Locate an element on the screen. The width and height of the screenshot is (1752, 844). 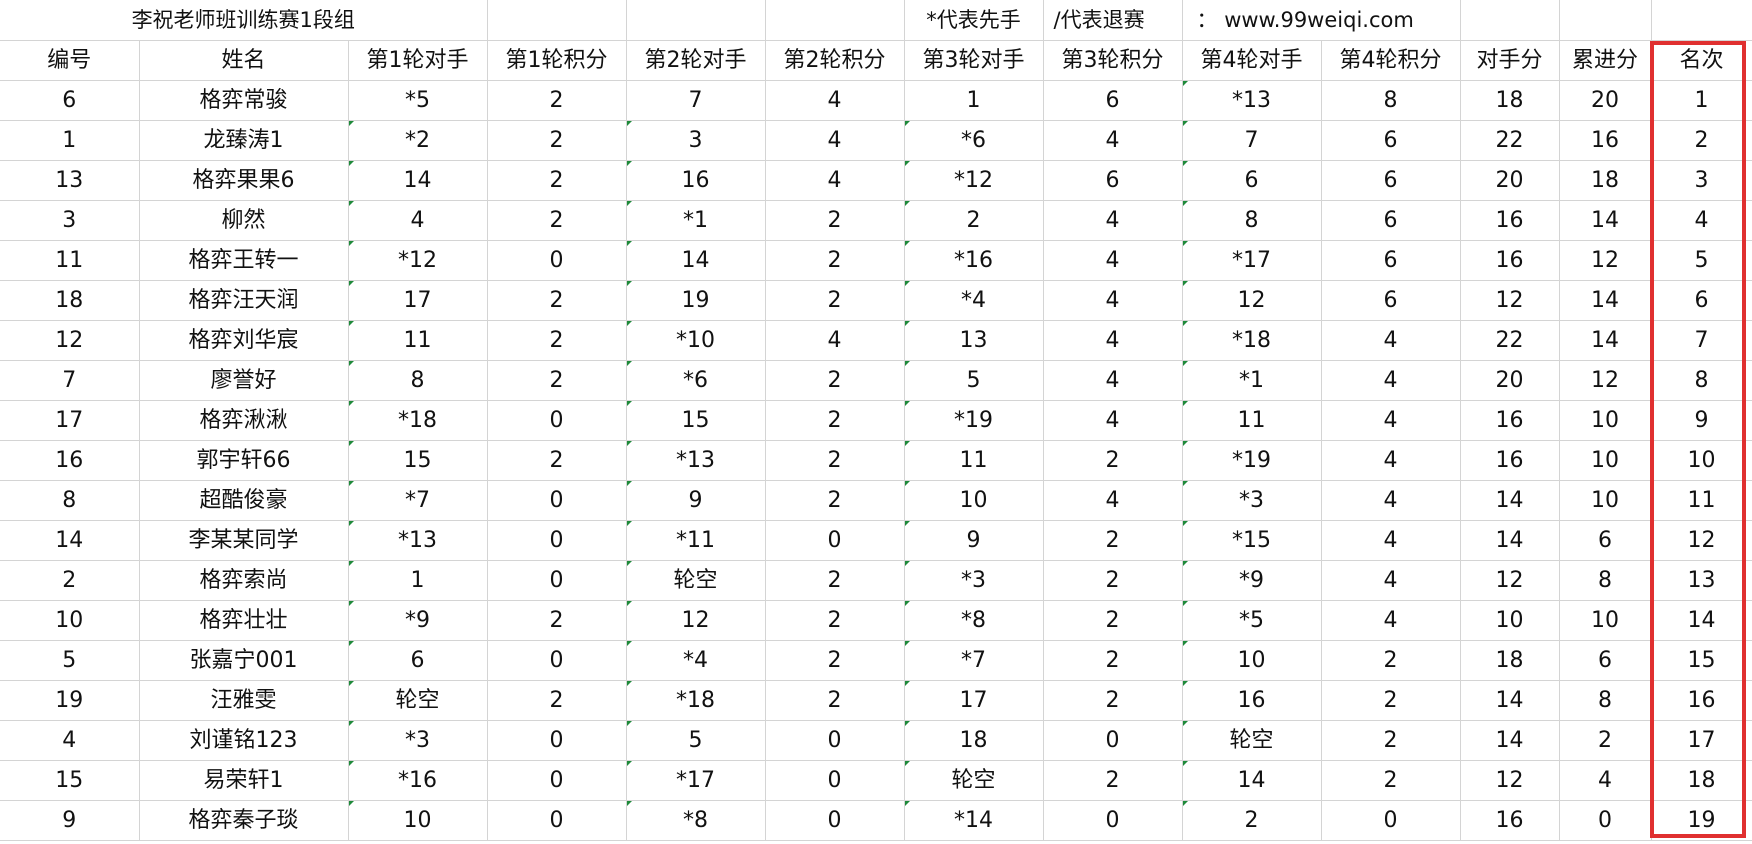
cell-r4-opponent: 6 is located at coordinates (1252, 180).